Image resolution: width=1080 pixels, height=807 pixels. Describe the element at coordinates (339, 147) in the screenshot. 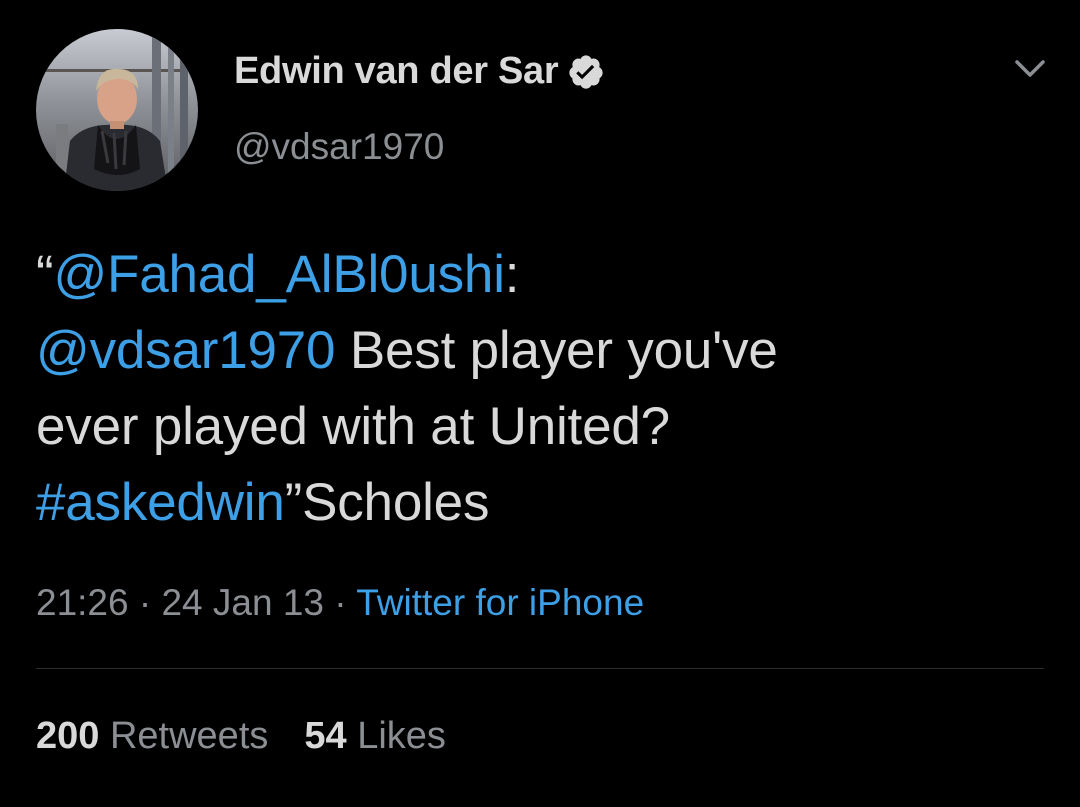

I see `username: @vdsar1970` at that location.